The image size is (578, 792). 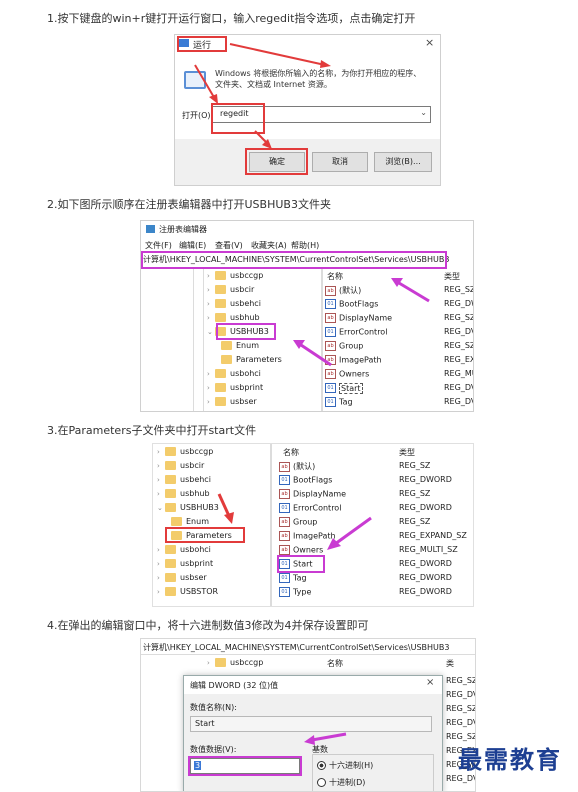 I want to click on header-rule, so click(x=308, y=654).